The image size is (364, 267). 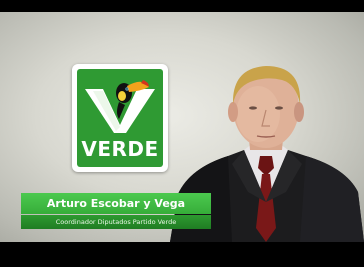 I want to click on letterbox-bottom, so click(x=182, y=254).